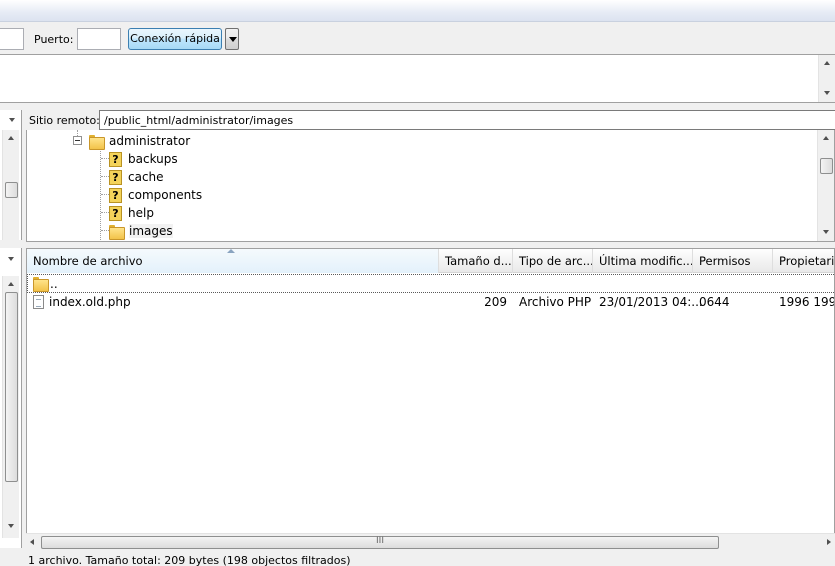  I want to click on port-label: Puerto:, so click(54, 39).